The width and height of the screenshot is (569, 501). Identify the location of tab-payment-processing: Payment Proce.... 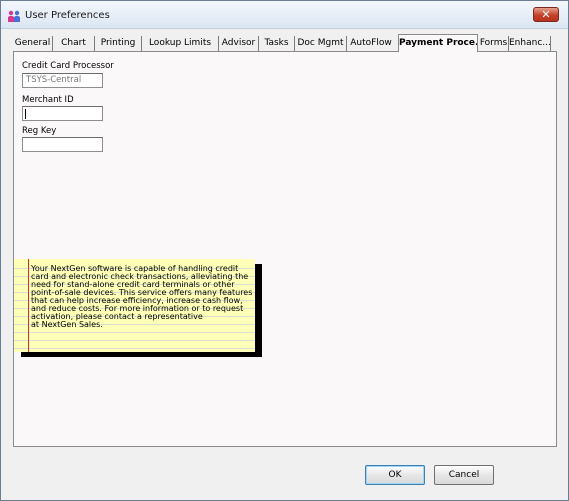
(438, 43).